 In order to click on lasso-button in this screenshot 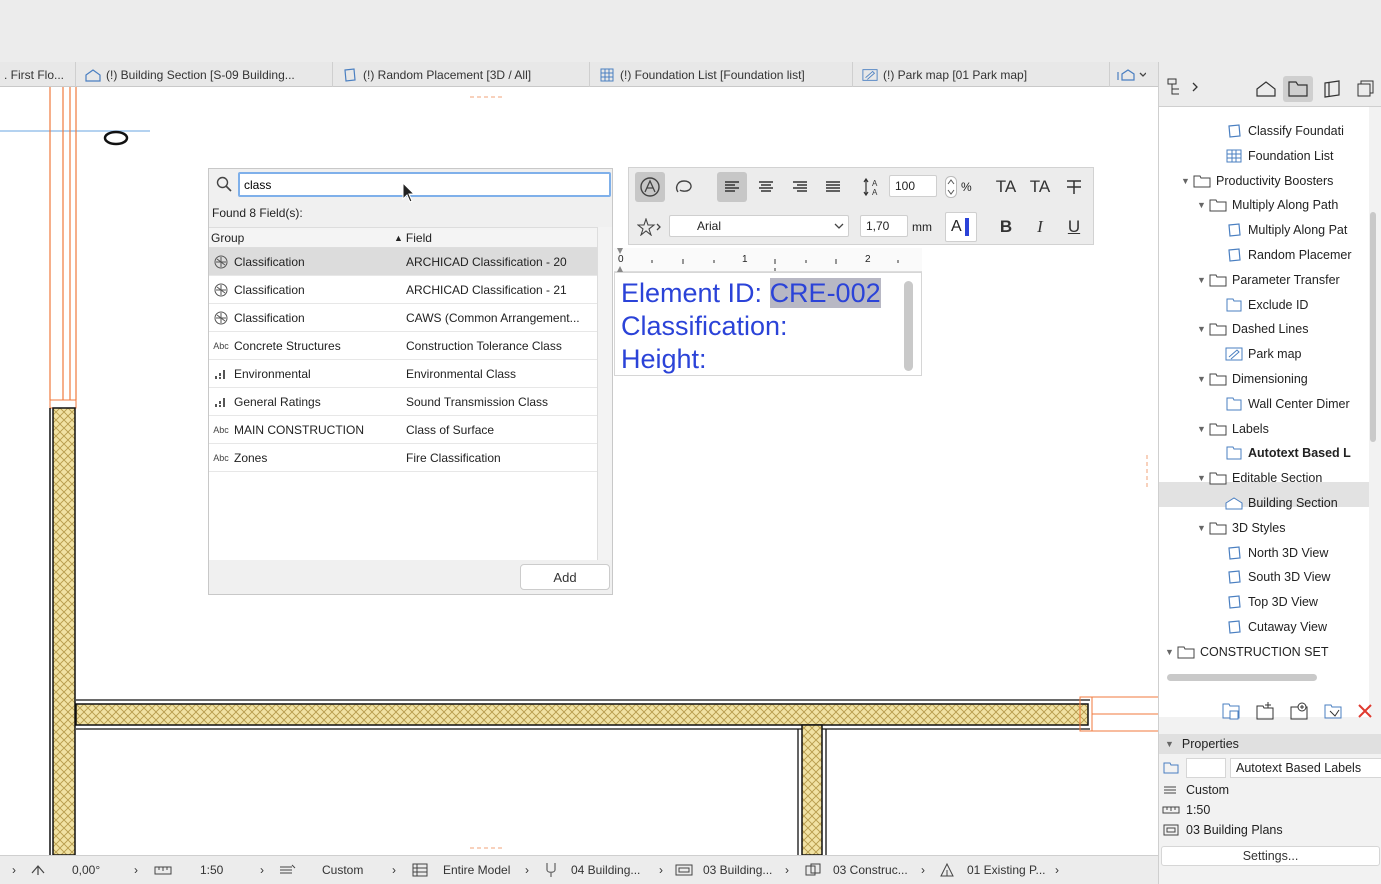, I will do `click(684, 187)`.